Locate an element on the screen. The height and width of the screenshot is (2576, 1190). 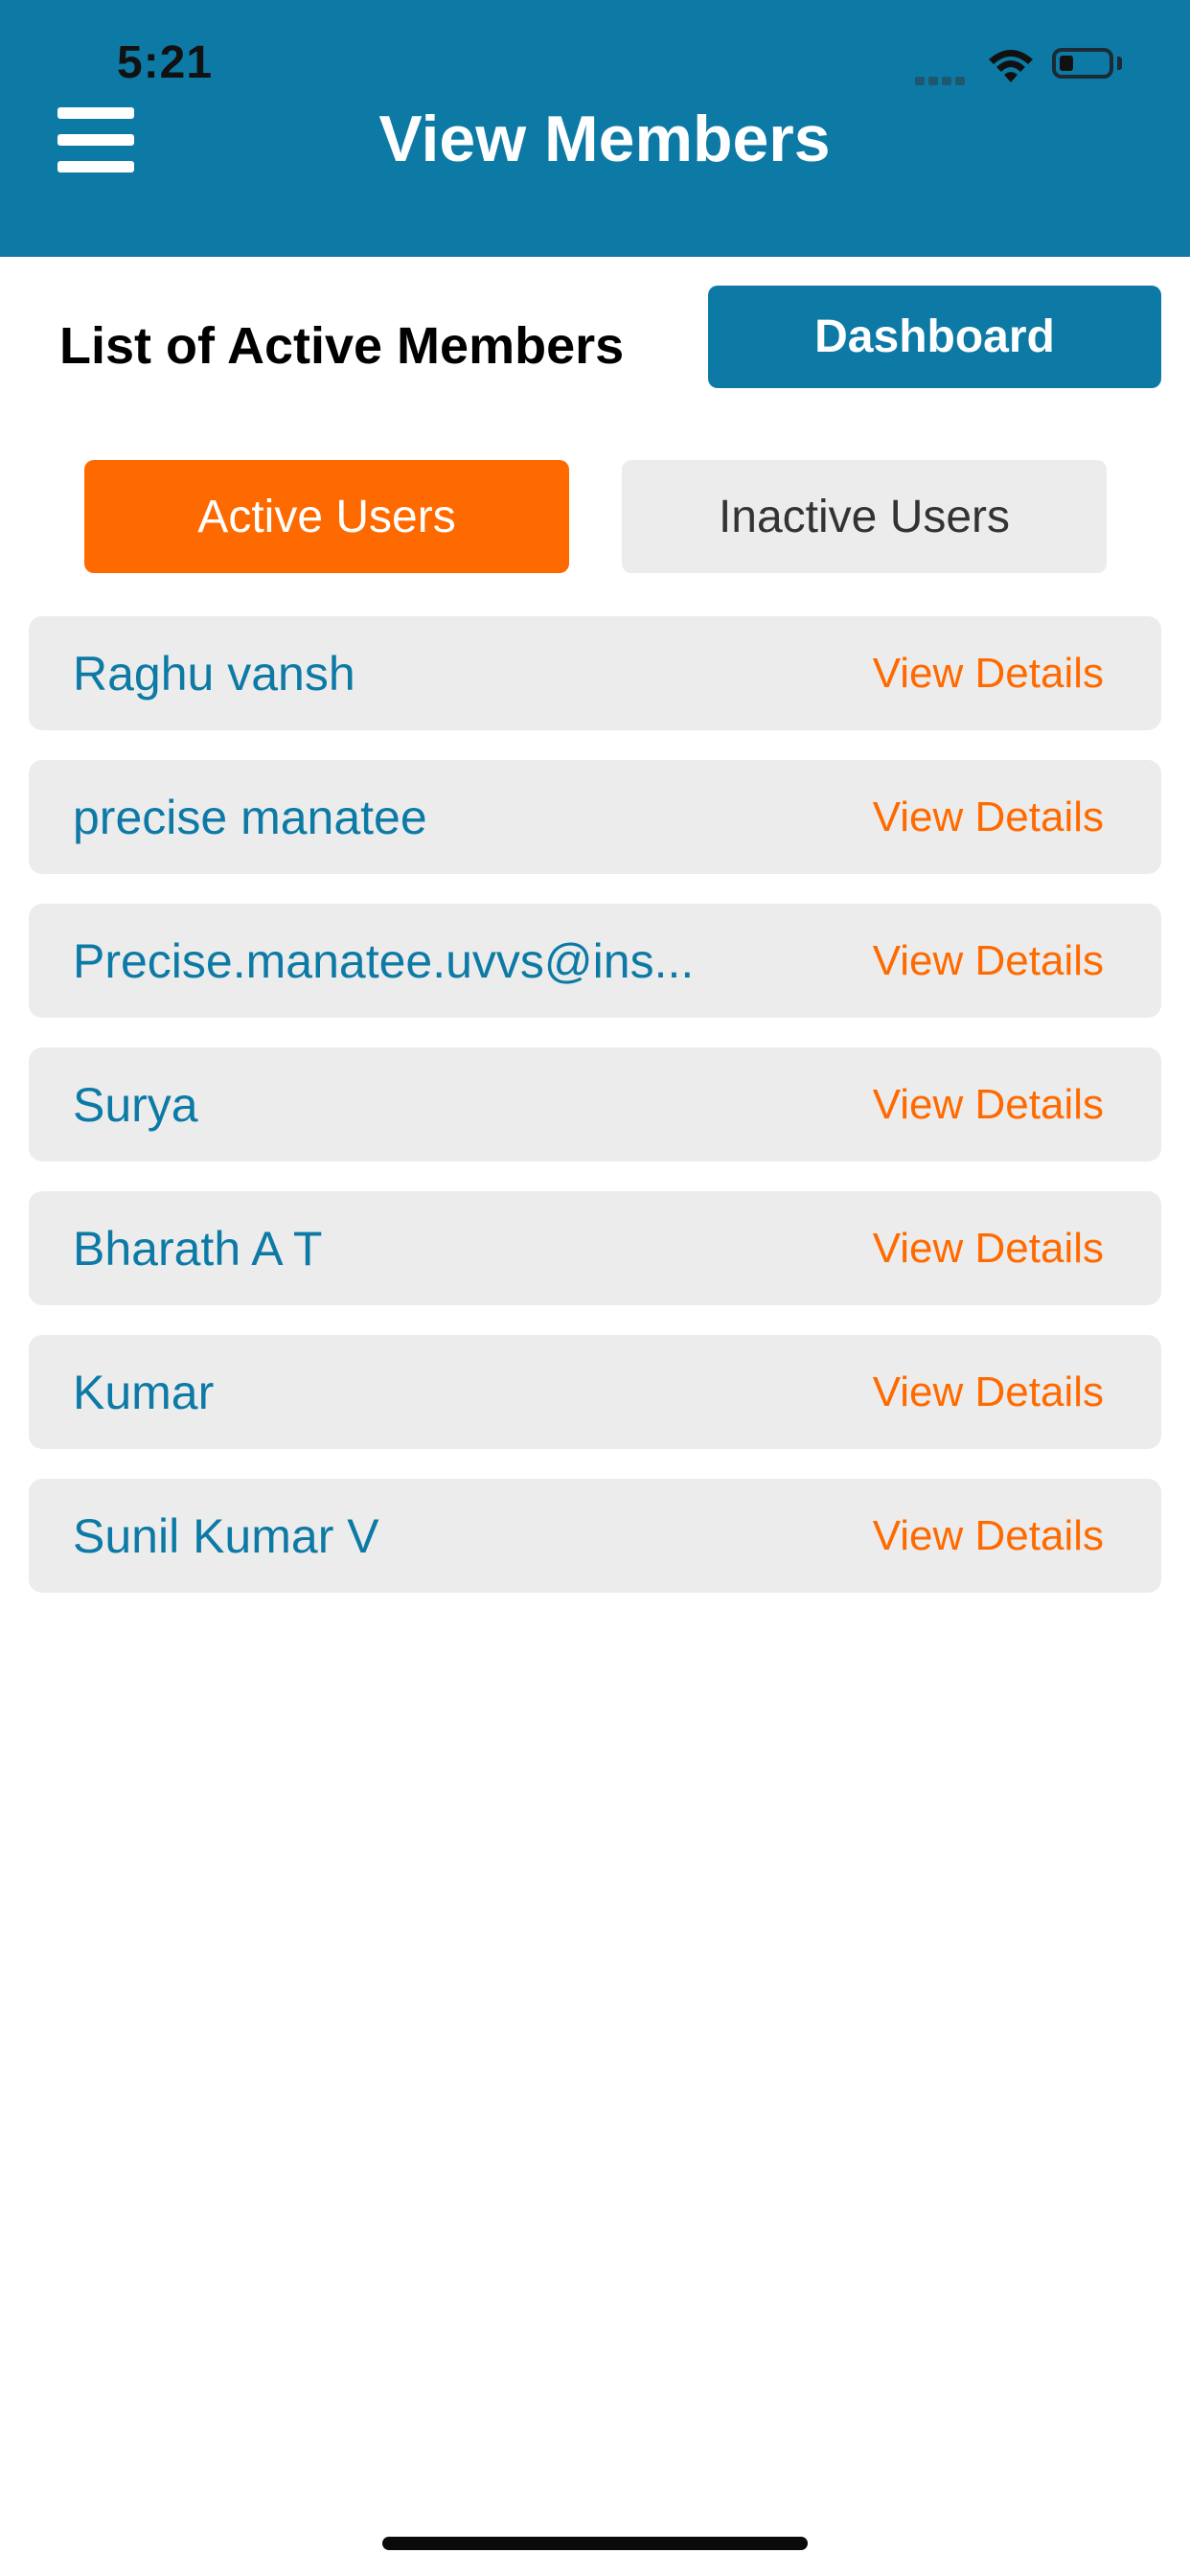
page-title: View Members is located at coordinates (605, 139).